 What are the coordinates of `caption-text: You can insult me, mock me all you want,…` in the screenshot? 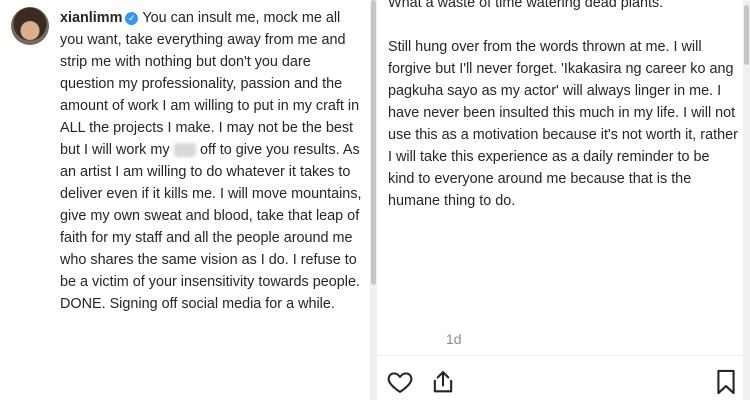 It's located at (210, 84).